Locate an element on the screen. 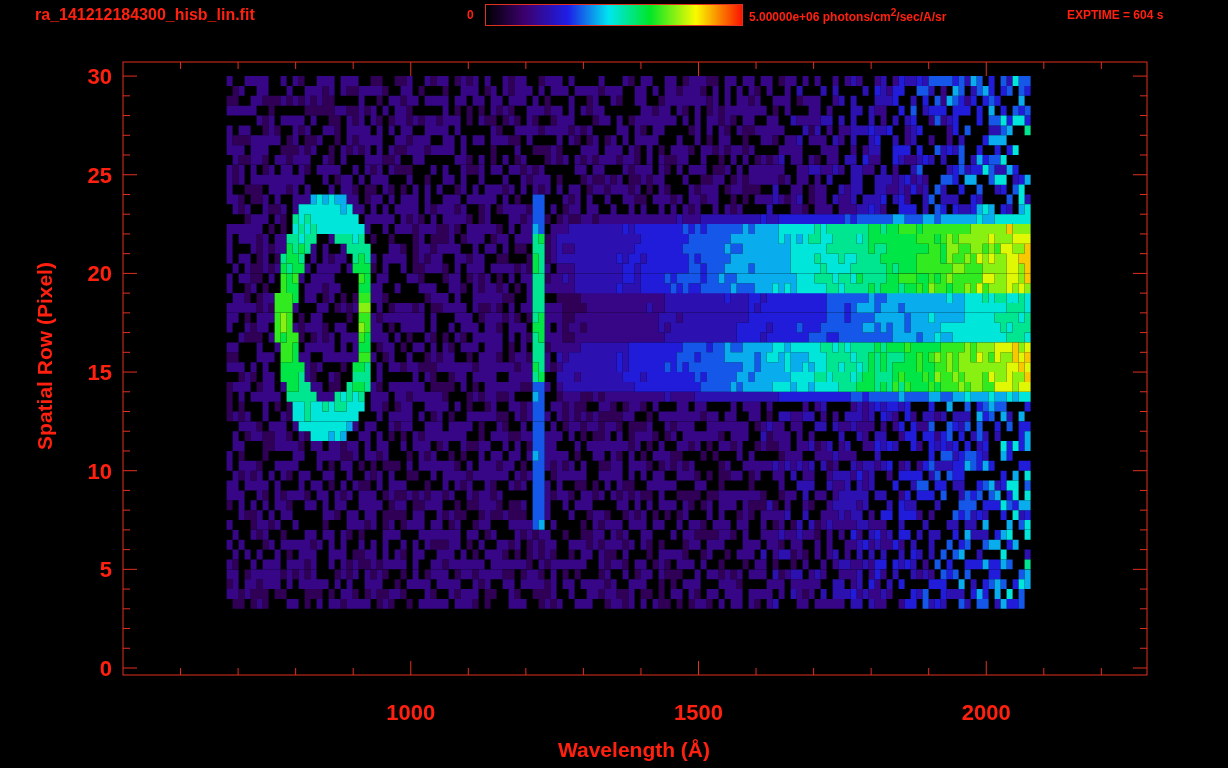  file-title: ra_141212184300_hisb_lin.fit is located at coordinates (145, 15).